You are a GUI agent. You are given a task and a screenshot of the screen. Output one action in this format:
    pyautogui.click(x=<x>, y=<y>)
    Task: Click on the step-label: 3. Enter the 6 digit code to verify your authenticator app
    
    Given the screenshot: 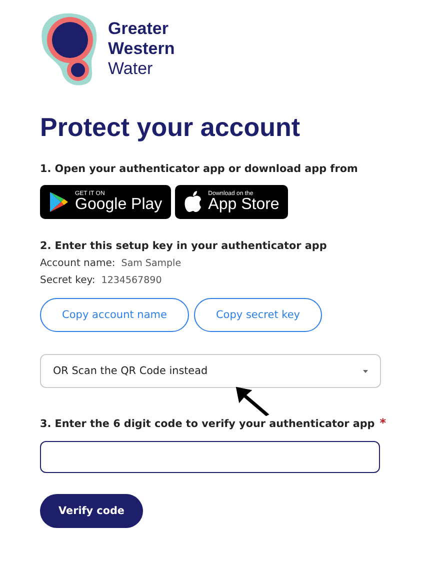 What is the action you would take?
    pyautogui.click(x=207, y=424)
    